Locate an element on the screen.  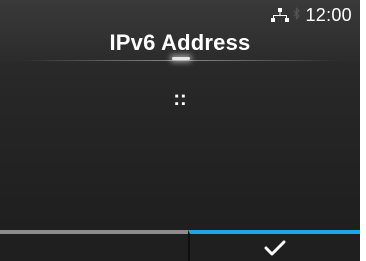
header-divider-highlight is located at coordinates (181, 58).